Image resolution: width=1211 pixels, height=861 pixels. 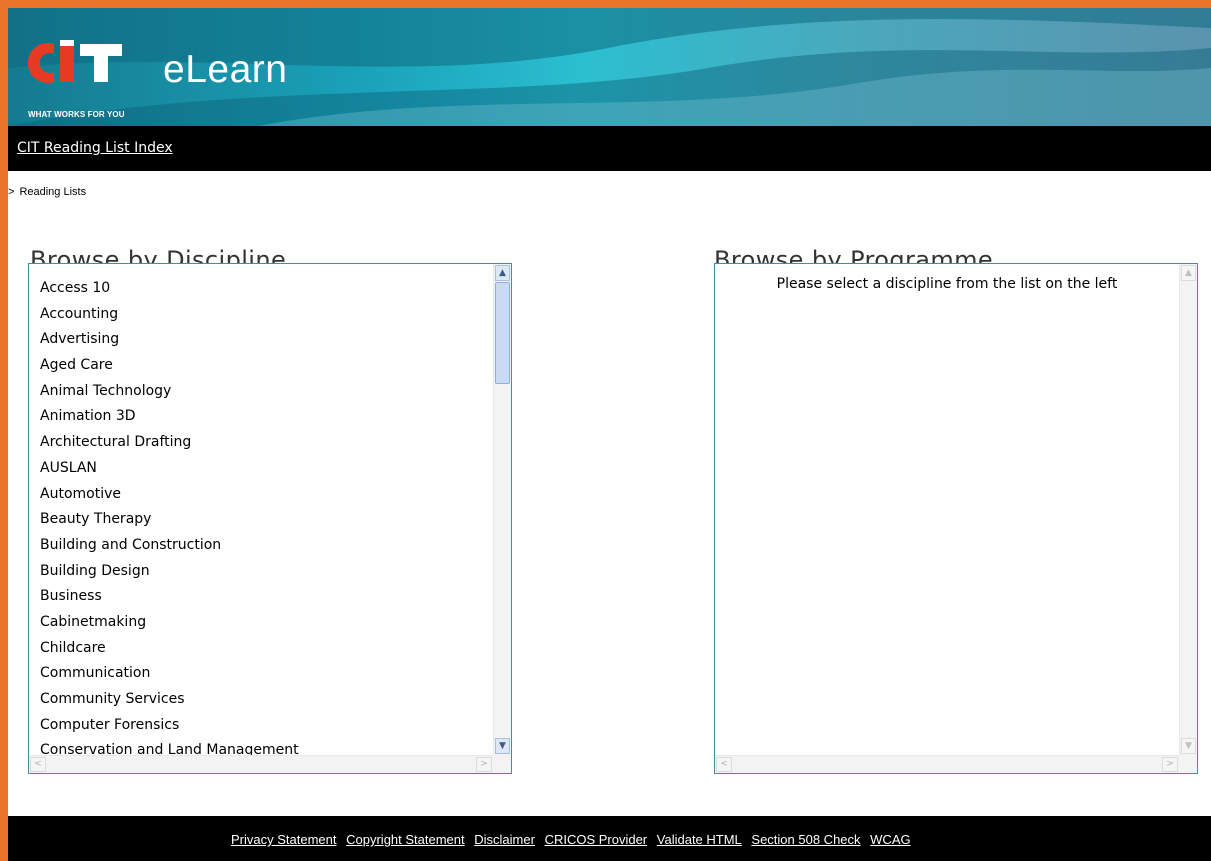 I want to click on discipline-item: Aged Care, so click(x=261, y=366).